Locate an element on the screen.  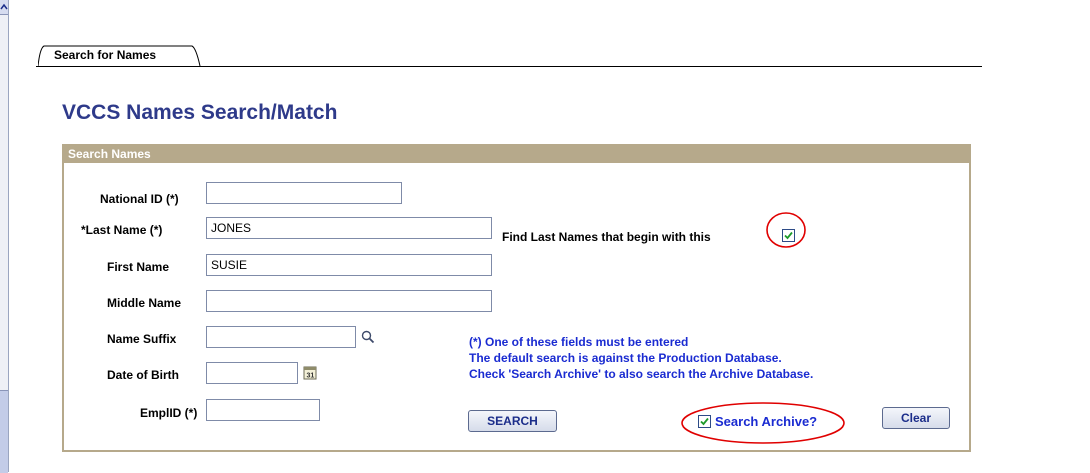
scroll-up-arrow-icon is located at coordinates (4, 7).